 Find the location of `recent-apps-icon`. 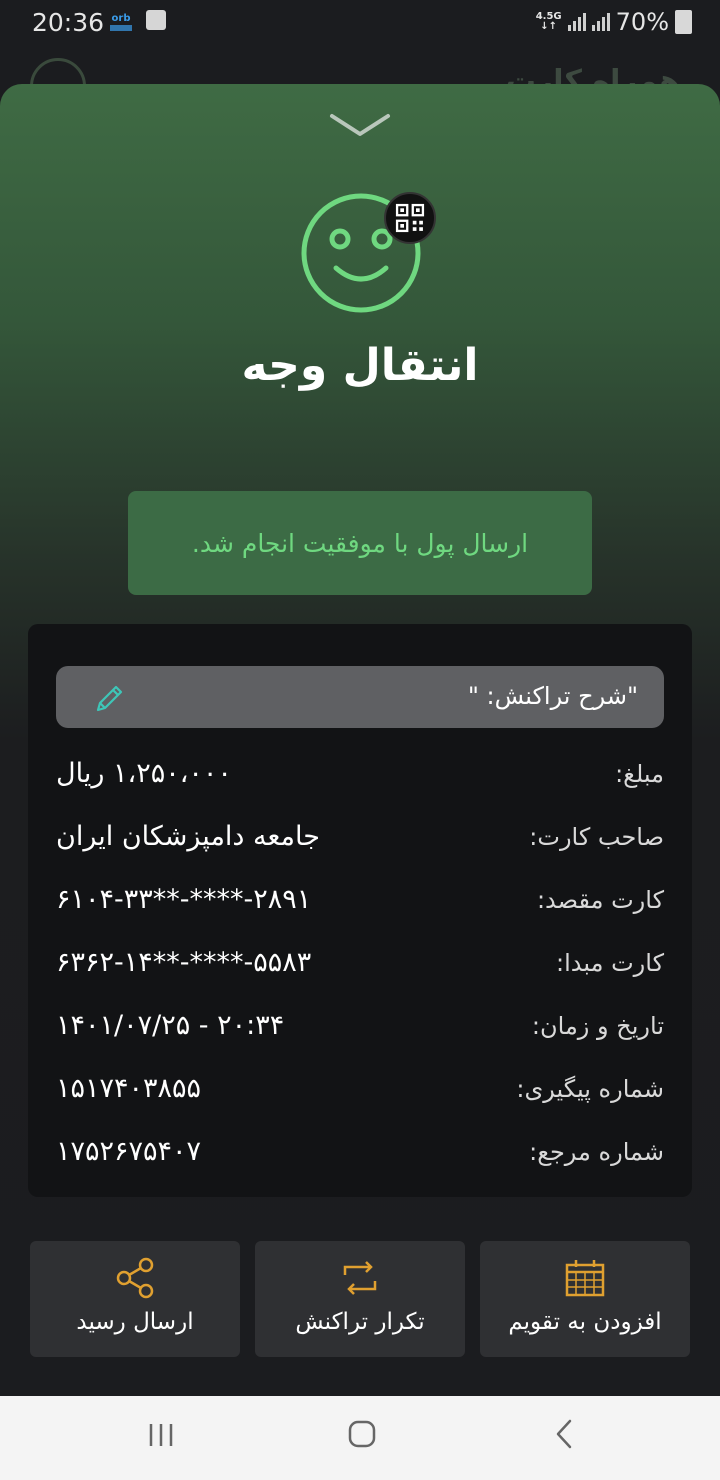

recent-apps-icon is located at coordinates (161, 1435).